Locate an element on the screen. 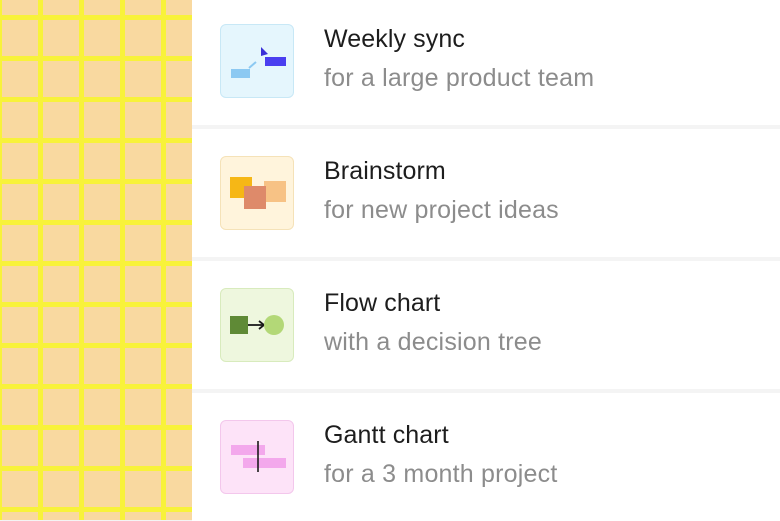  template-subtitle: for a 3 month project is located at coordinates (441, 474).